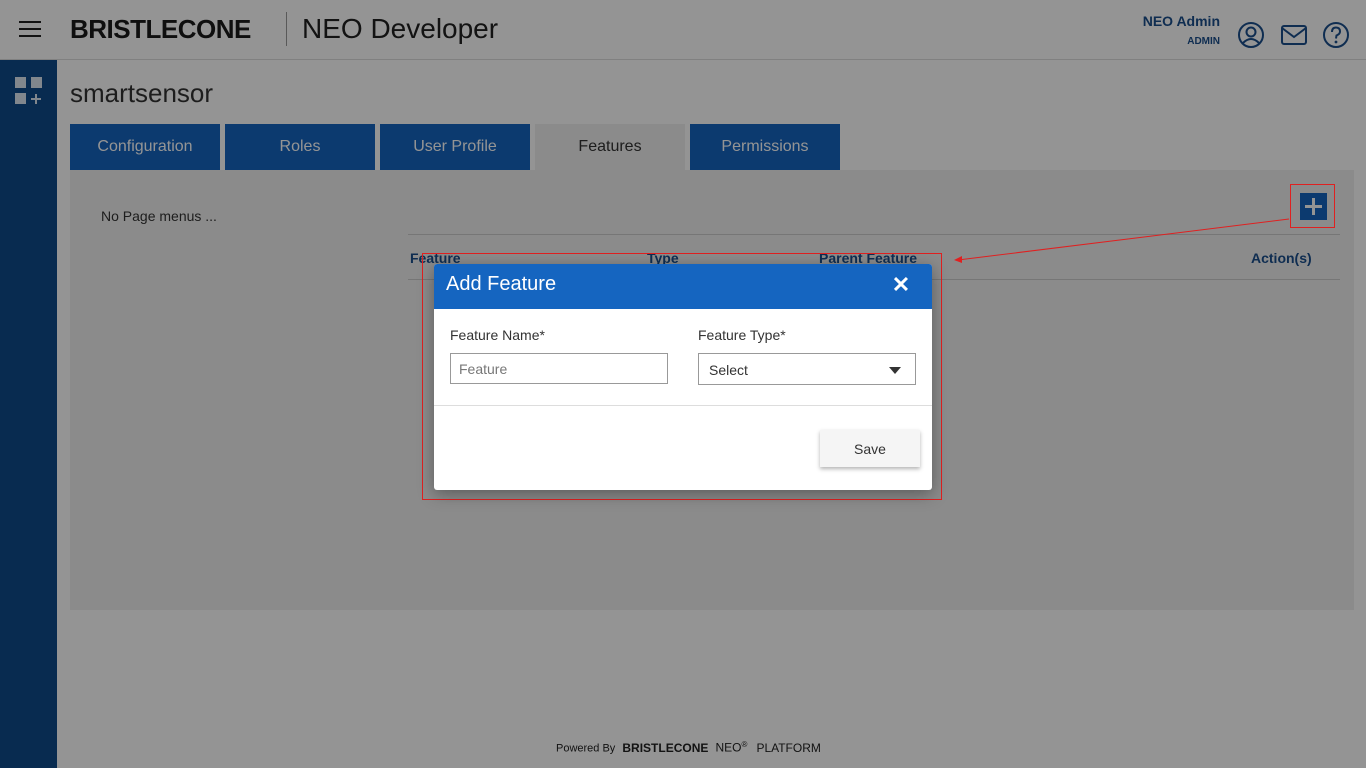 Image resolution: width=1366 pixels, height=768 pixels. Describe the element at coordinates (901, 285) in the screenshot. I see `close-icon: ✕` at that location.